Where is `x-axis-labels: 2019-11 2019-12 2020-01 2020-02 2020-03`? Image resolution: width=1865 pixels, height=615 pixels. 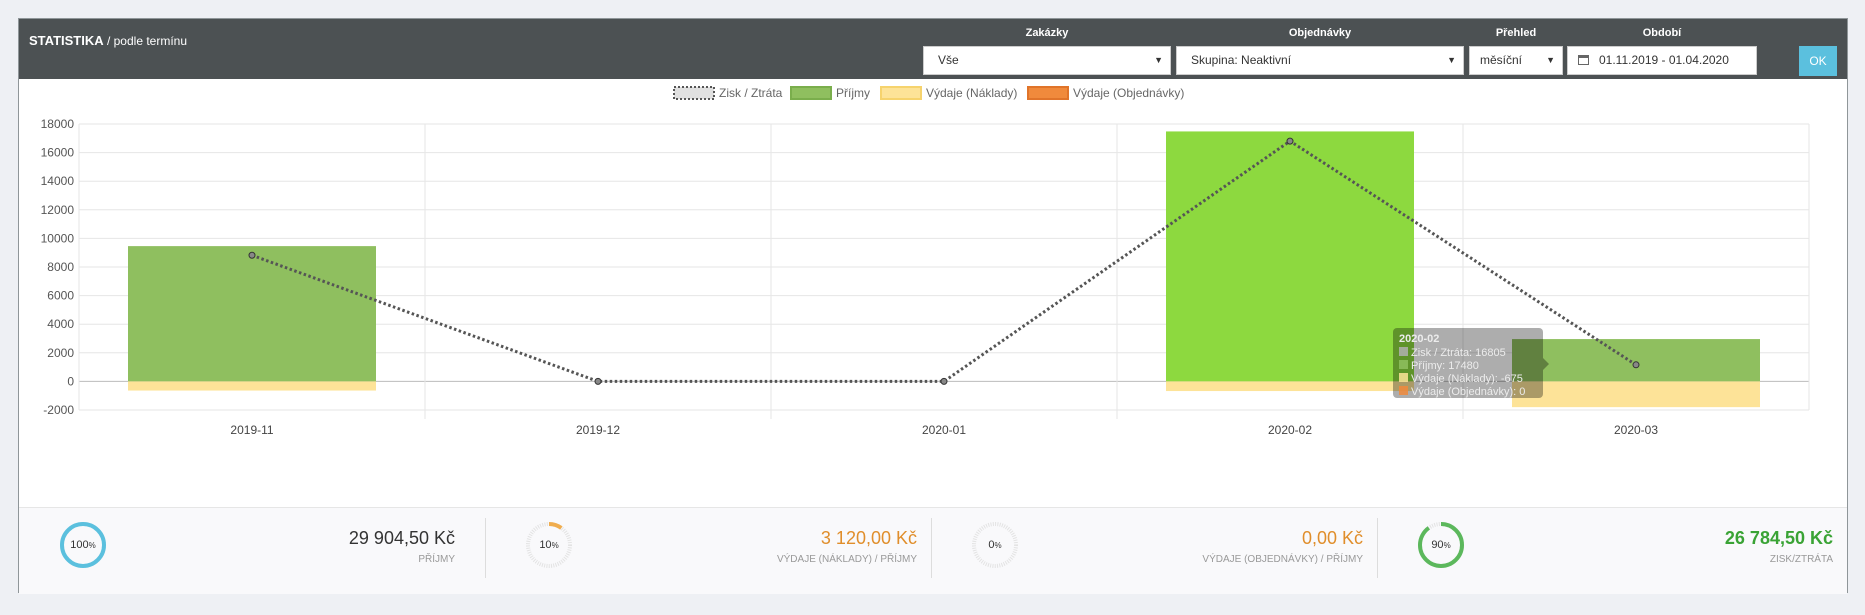
x-axis-labels: 2019-11 2019-12 2020-01 2020-02 2020-03 is located at coordinates (944, 430).